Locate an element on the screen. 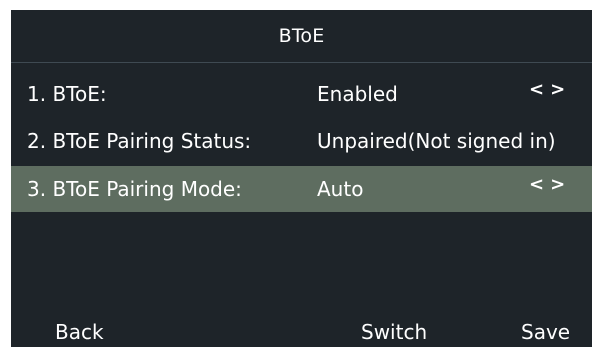 This screenshot has height=353, width=607. menu-item-label: 1. BToE: is located at coordinates (67, 94).